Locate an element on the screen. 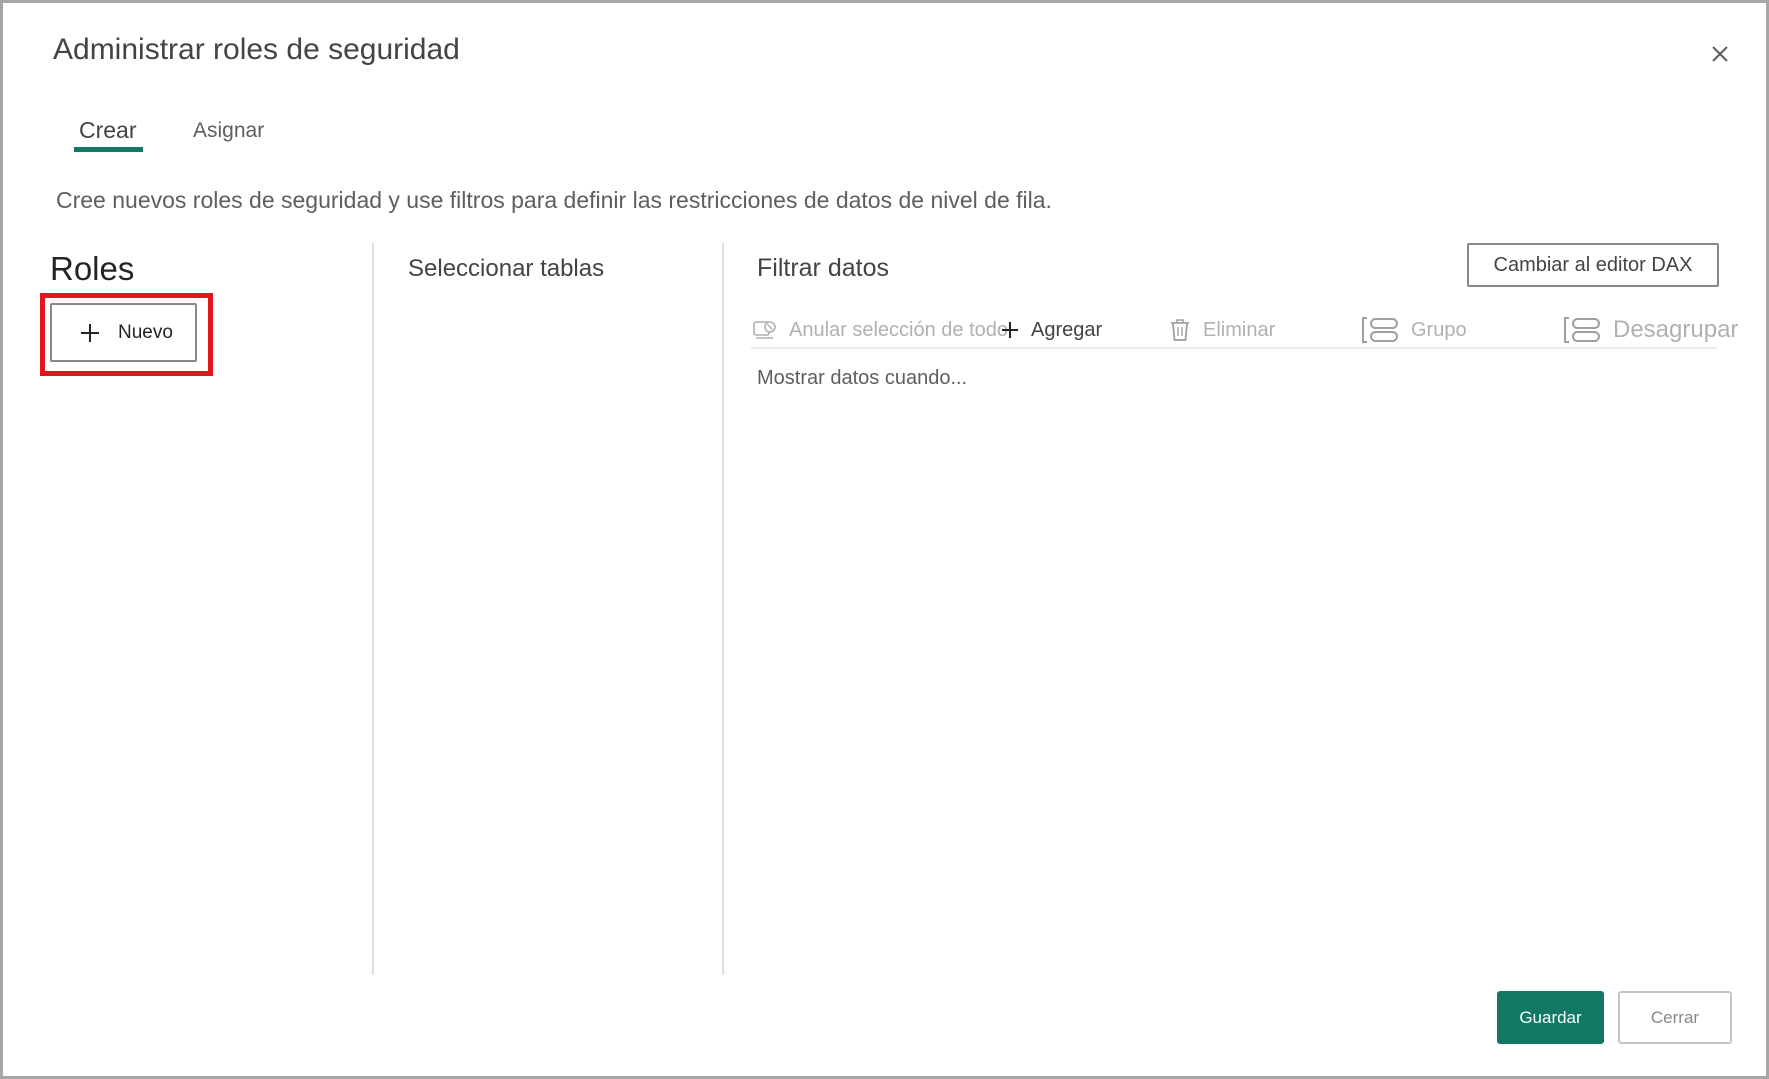 This screenshot has height=1079, width=1769. active-tab-indicator is located at coordinates (108, 149).